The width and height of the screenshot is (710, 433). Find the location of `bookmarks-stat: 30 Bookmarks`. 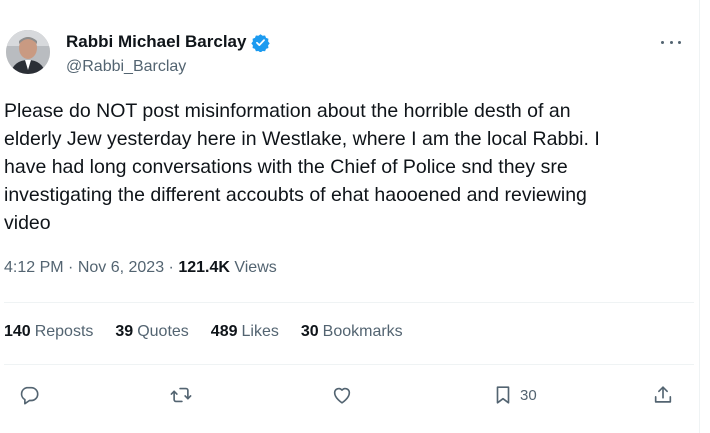

bookmarks-stat: 30 Bookmarks is located at coordinates (352, 332).